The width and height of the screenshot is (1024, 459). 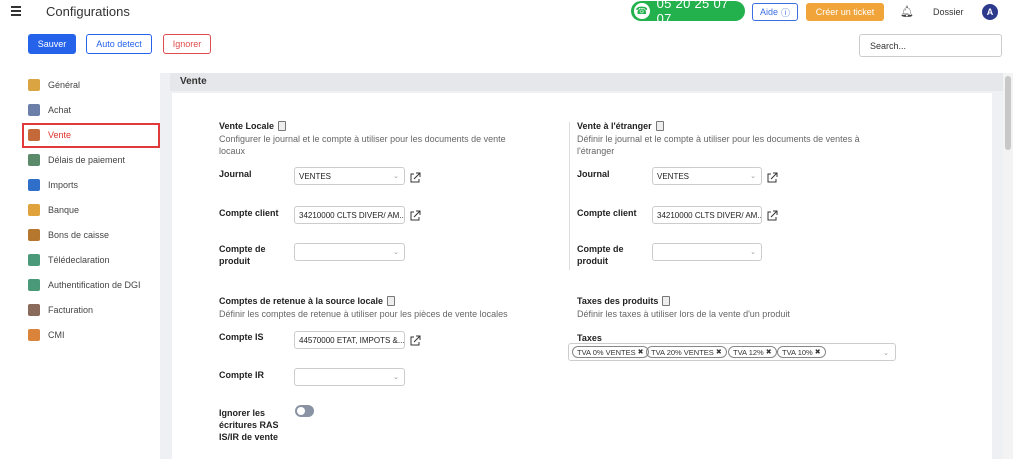 What do you see at coordinates (34, 310) in the screenshot?
I see `tag-icon` at bounding box center [34, 310].